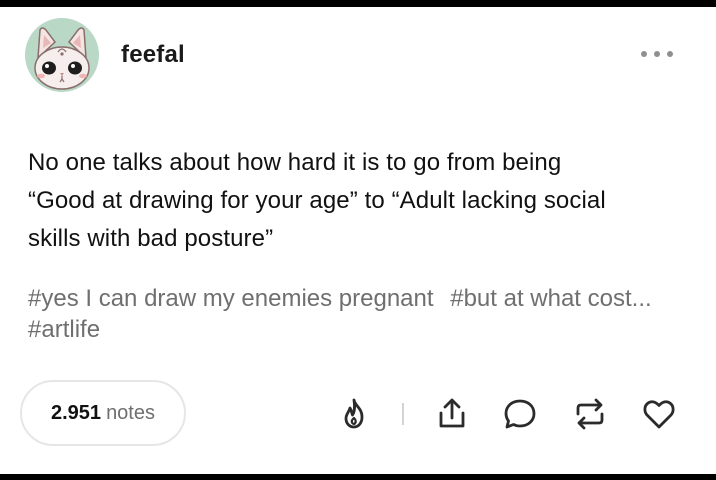 This screenshot has width=716, height=480. I want to click on post-tag: #artlife, so click(64, 329).